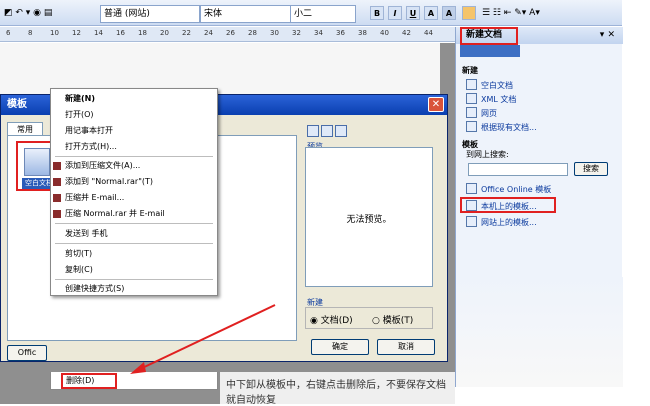 The height and width of the screenshot is (406, 650). Describe the element at coordinates (449, 13) in the screenshot. I see `char-border-button: A` at that location.